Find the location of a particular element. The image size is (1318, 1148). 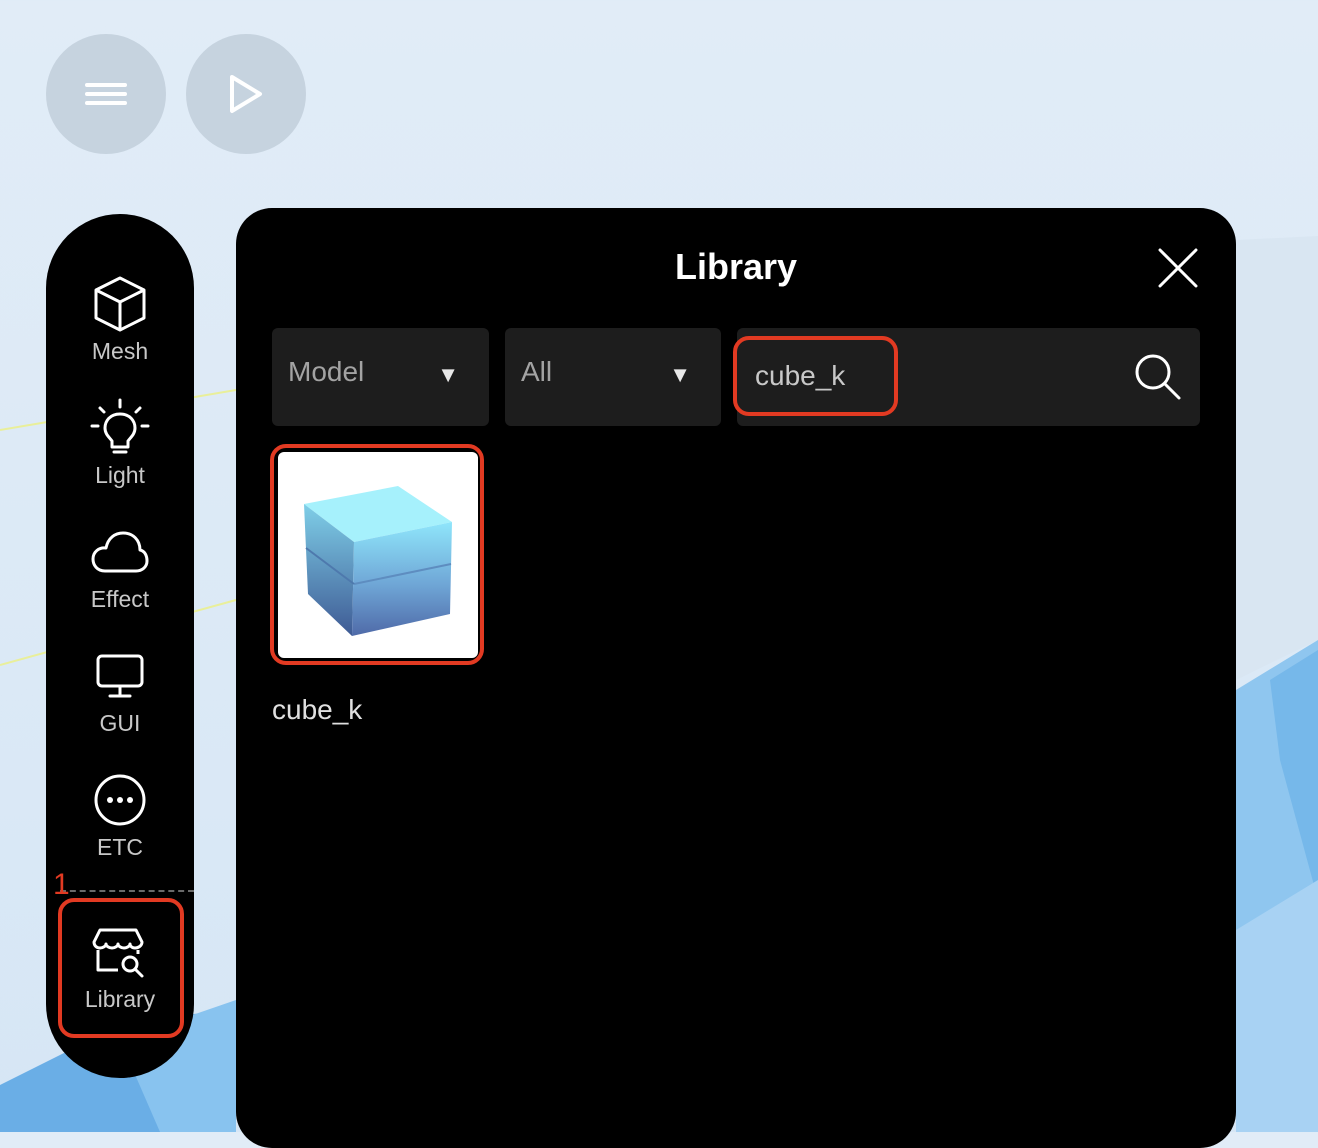

play-button is located at coordinates (246, 94).